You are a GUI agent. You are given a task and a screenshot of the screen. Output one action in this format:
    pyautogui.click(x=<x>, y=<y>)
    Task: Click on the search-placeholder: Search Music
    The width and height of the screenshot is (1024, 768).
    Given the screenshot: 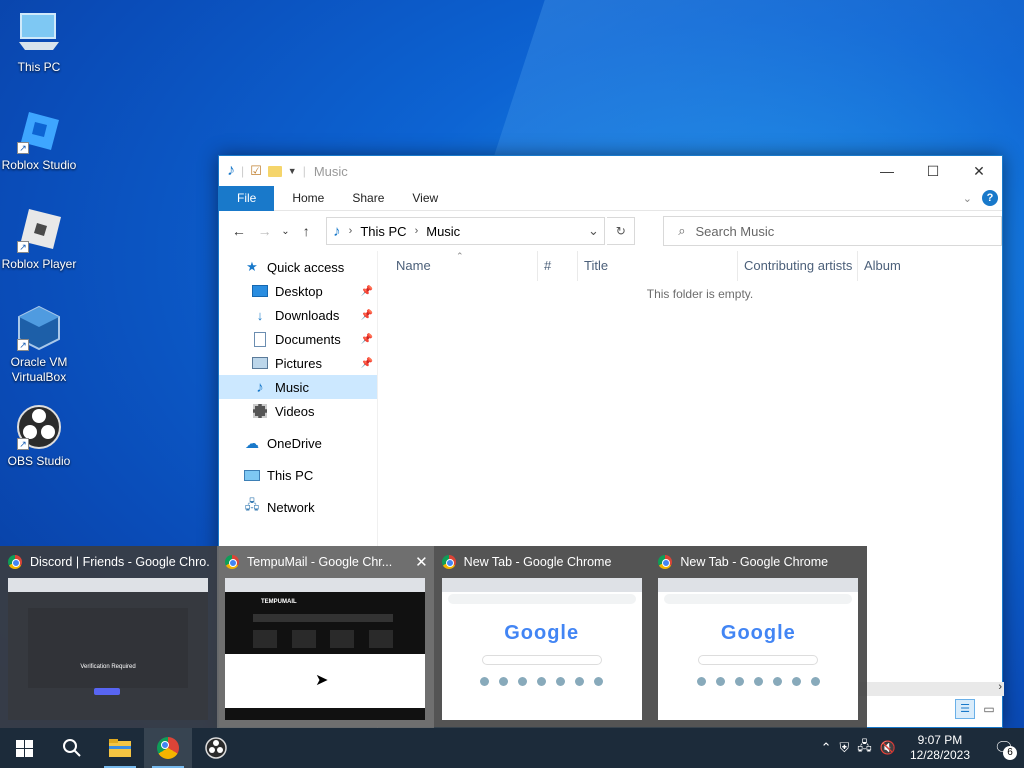 What is the action you would take?
    pyautogui.click(x=735, y=231)
    